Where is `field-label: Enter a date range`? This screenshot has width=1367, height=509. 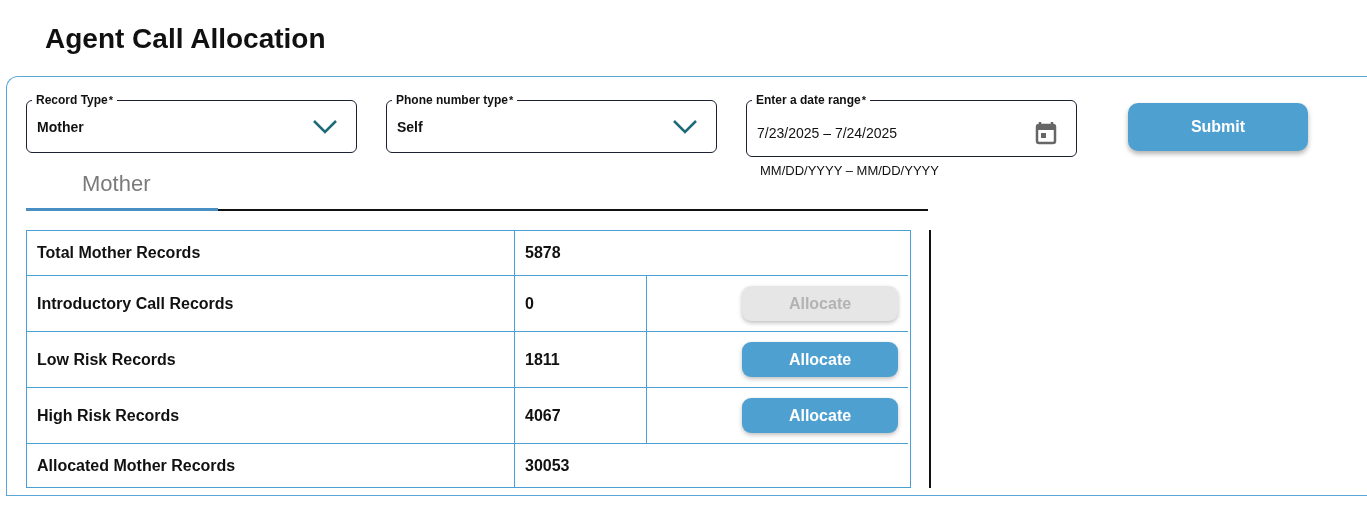
field-label: Enter a date range is located at coordinates (808, 100).